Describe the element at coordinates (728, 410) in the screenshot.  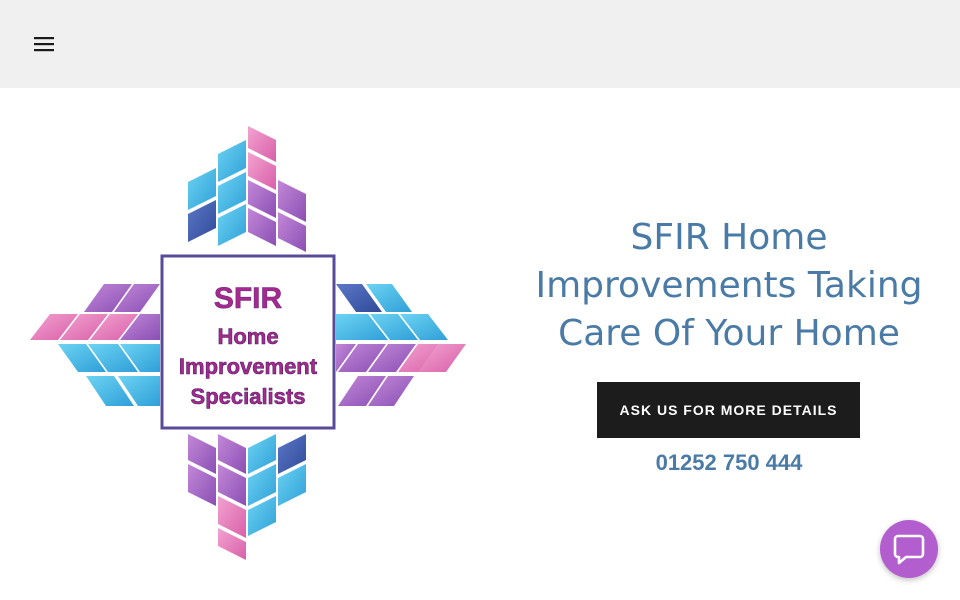
I see `ask-for-details-button: ASK US FOR MORE DETAILS` at that location.